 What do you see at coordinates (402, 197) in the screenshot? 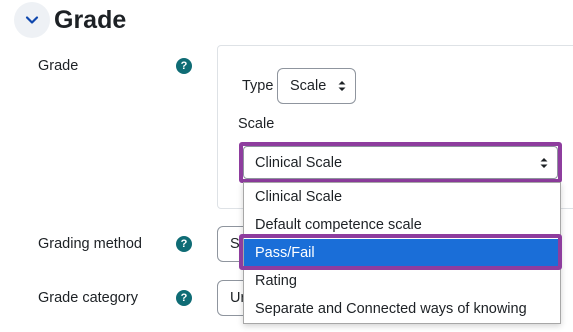
I see `dropdown-option: Clinical Scale` at bounding box center [402, 197].